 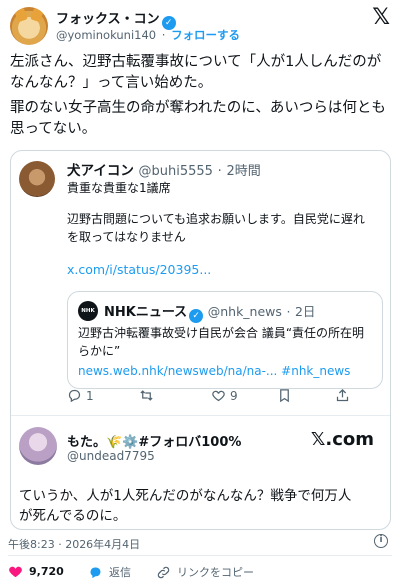 I want to click on reply-button: 返信, so click(x=109, y=572).